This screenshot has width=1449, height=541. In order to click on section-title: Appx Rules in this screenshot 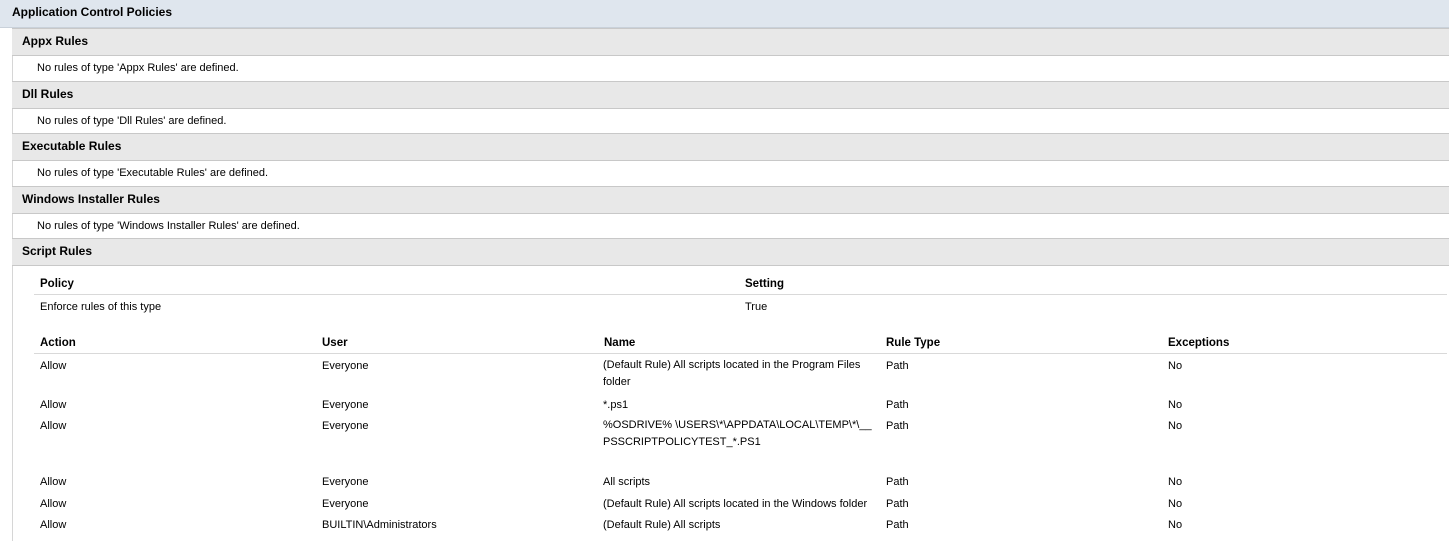, I will do `click(55, 41)`.